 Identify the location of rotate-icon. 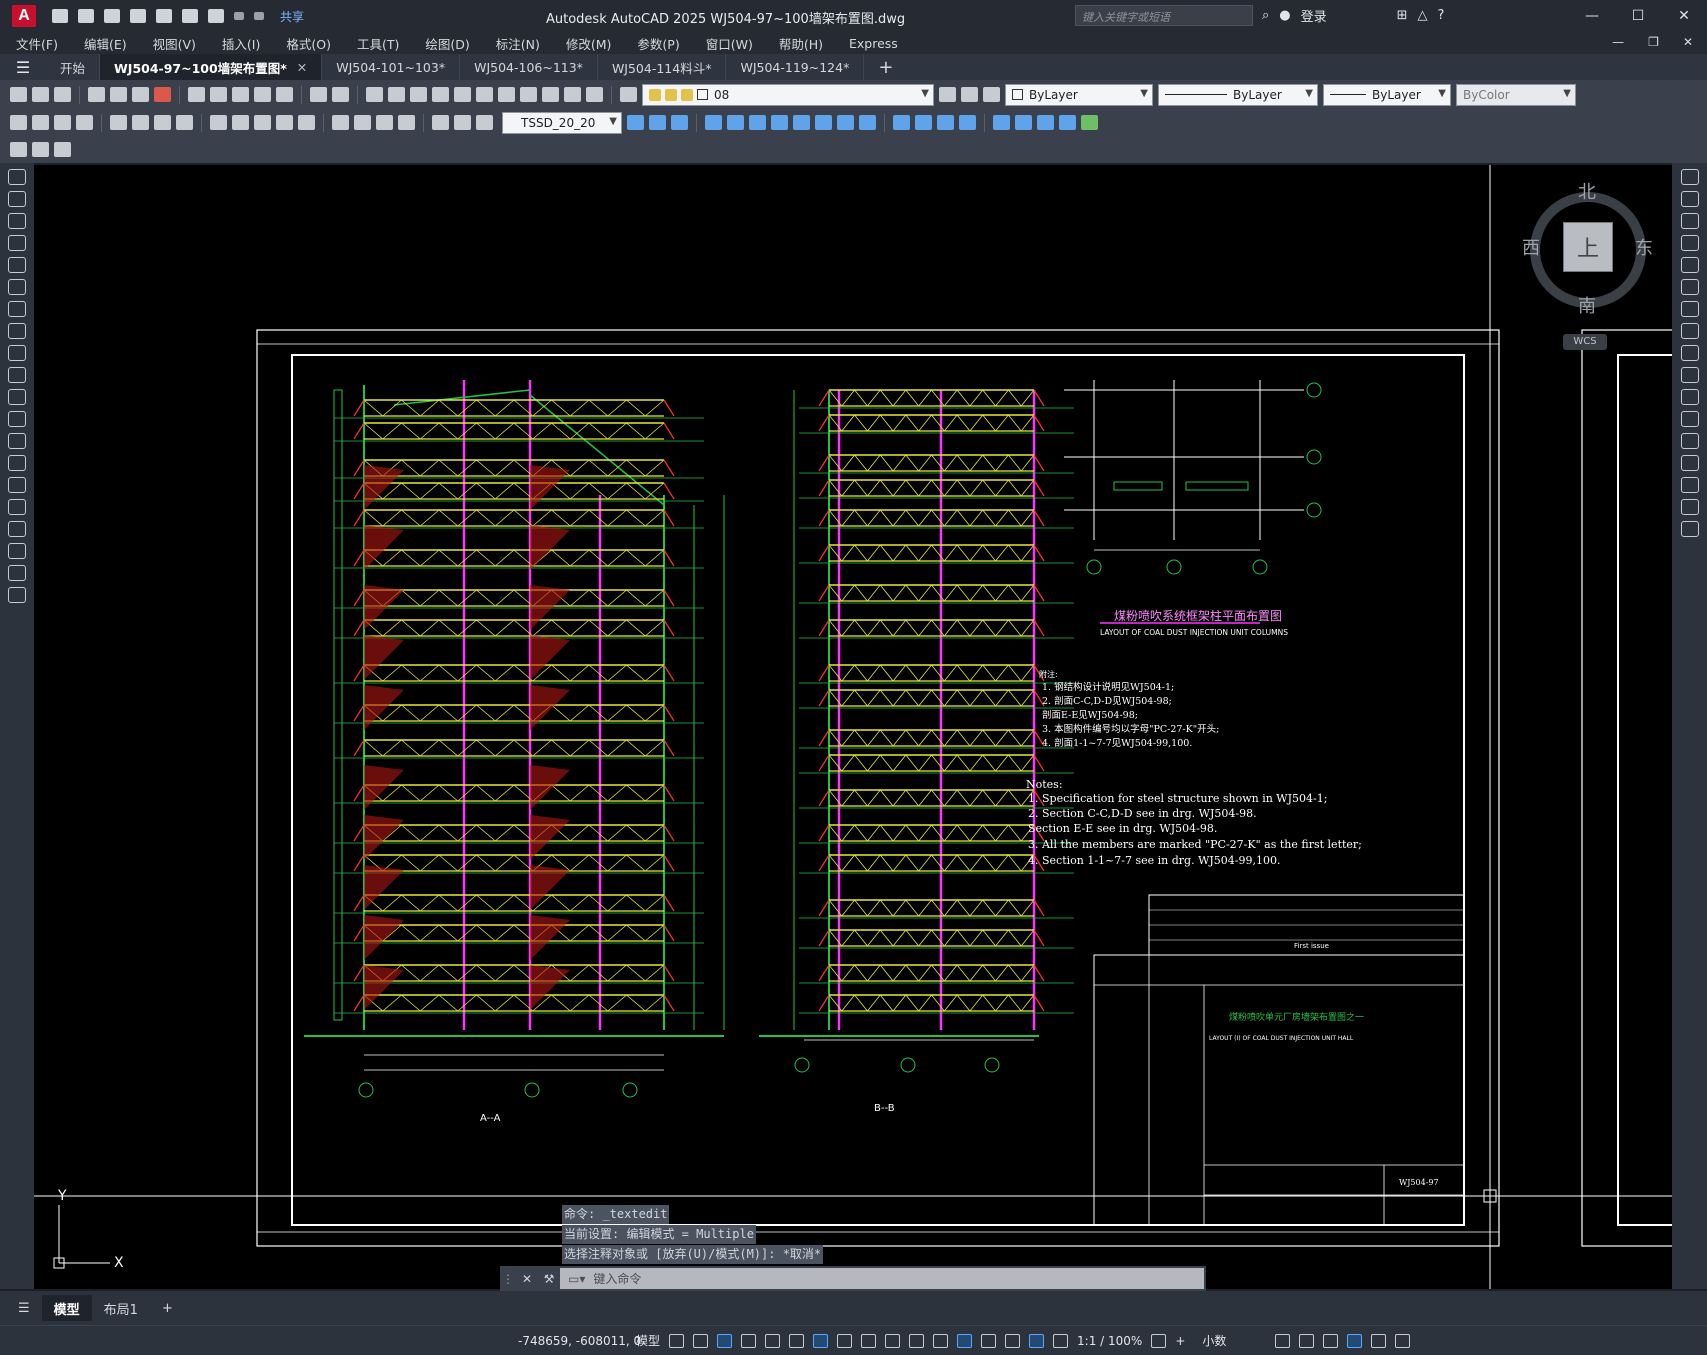
(1689, 309).